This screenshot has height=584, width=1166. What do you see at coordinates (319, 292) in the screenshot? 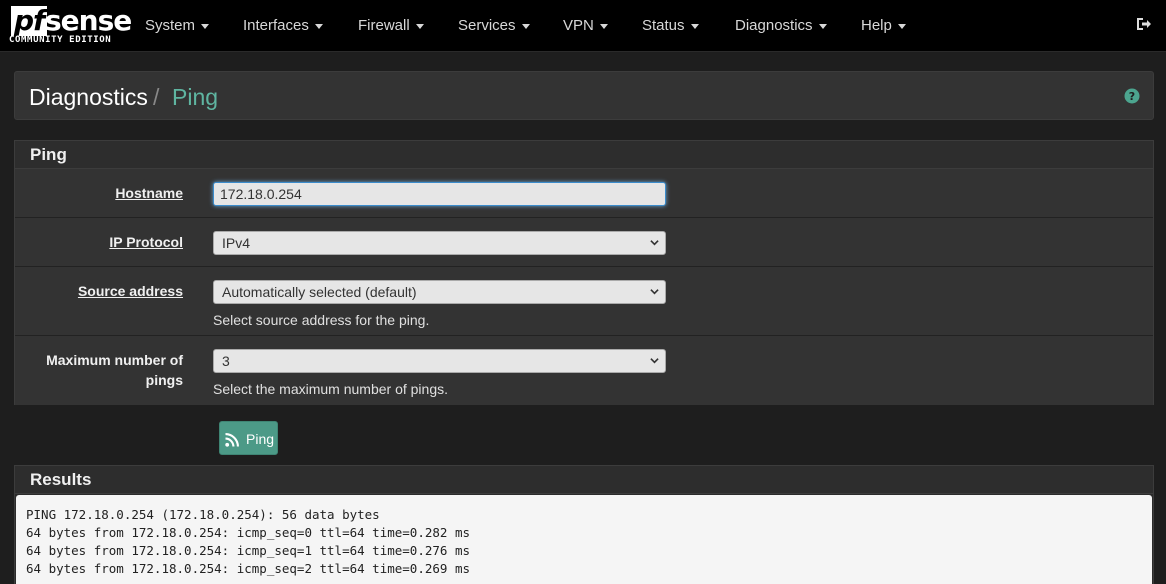
I see `source-address-value: Automatically selected (default)` at bounding box center [319, 292].